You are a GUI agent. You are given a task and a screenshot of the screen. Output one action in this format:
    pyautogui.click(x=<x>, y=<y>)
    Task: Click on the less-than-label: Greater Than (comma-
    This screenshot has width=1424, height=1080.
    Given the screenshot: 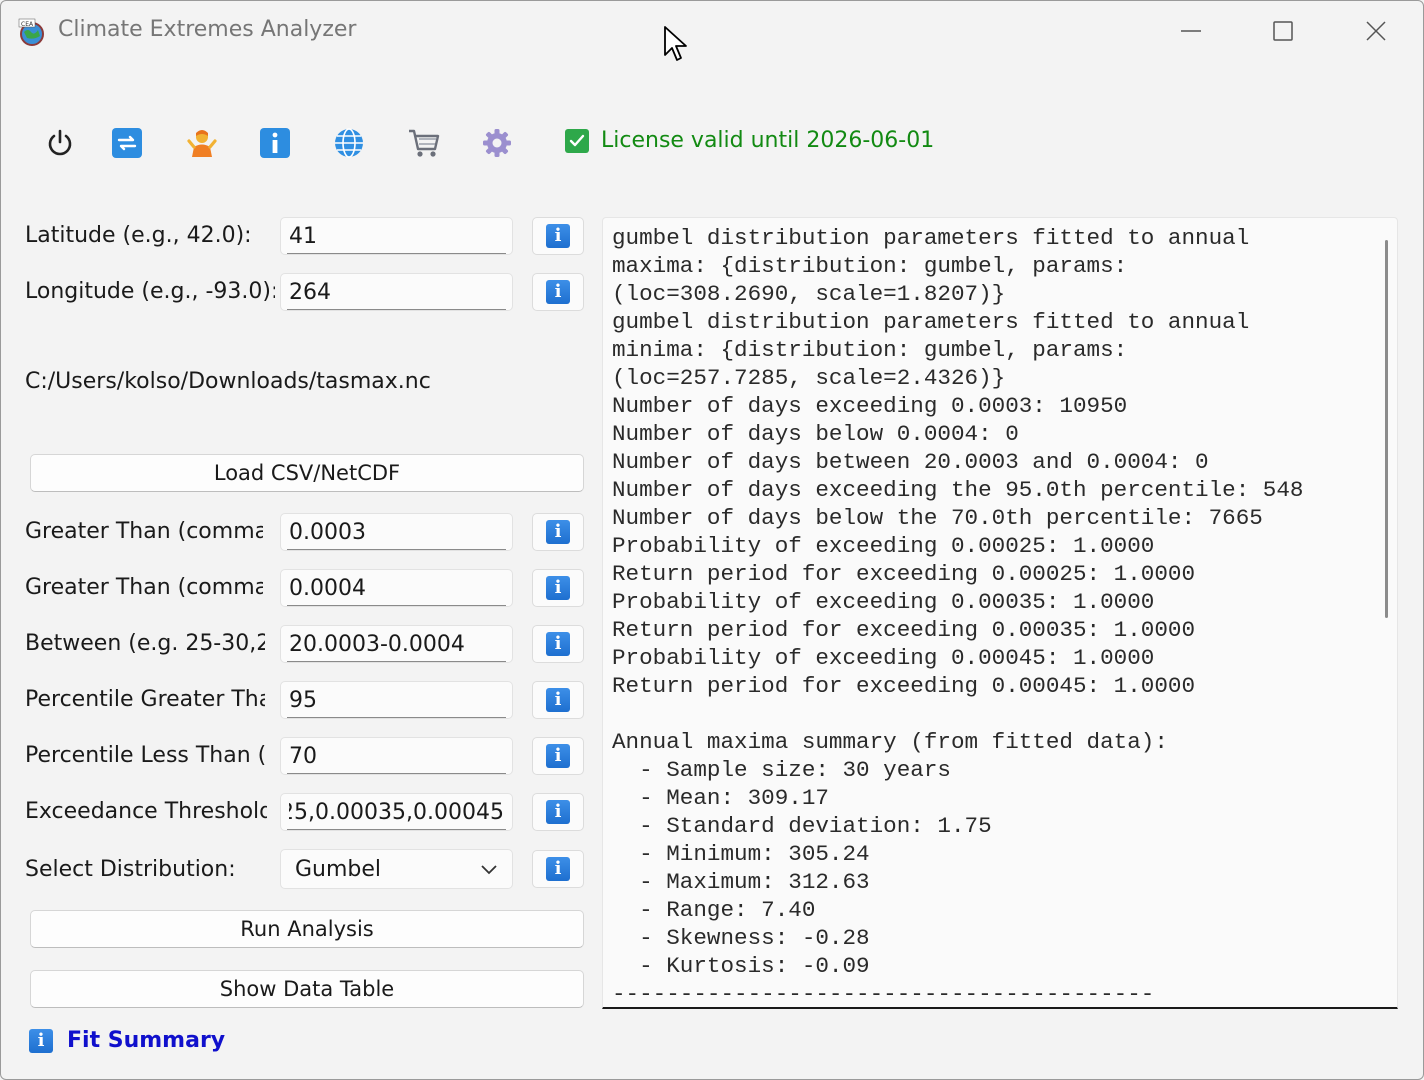 What is the action you would take?
    pyautogui.click(x=144, y=587)
    